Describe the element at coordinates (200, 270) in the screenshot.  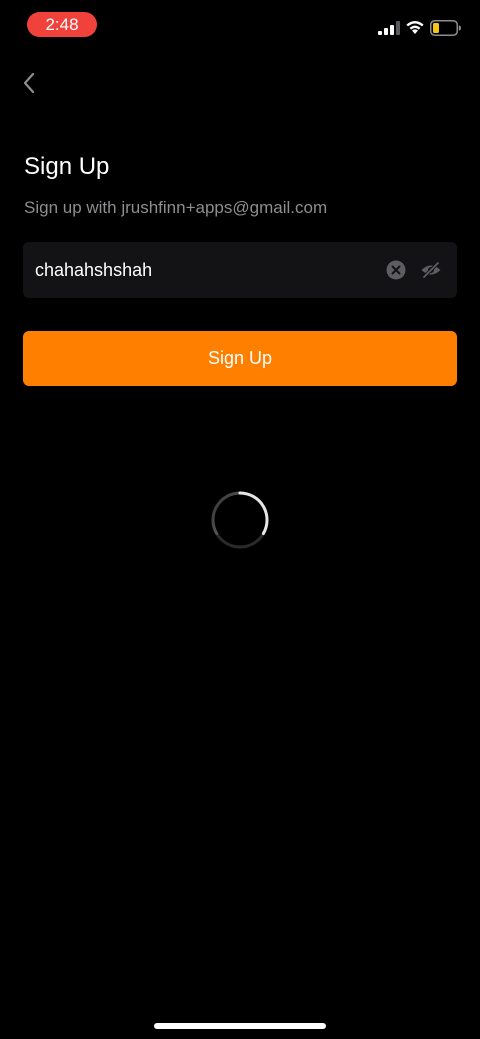
I see `password-input` at that location.